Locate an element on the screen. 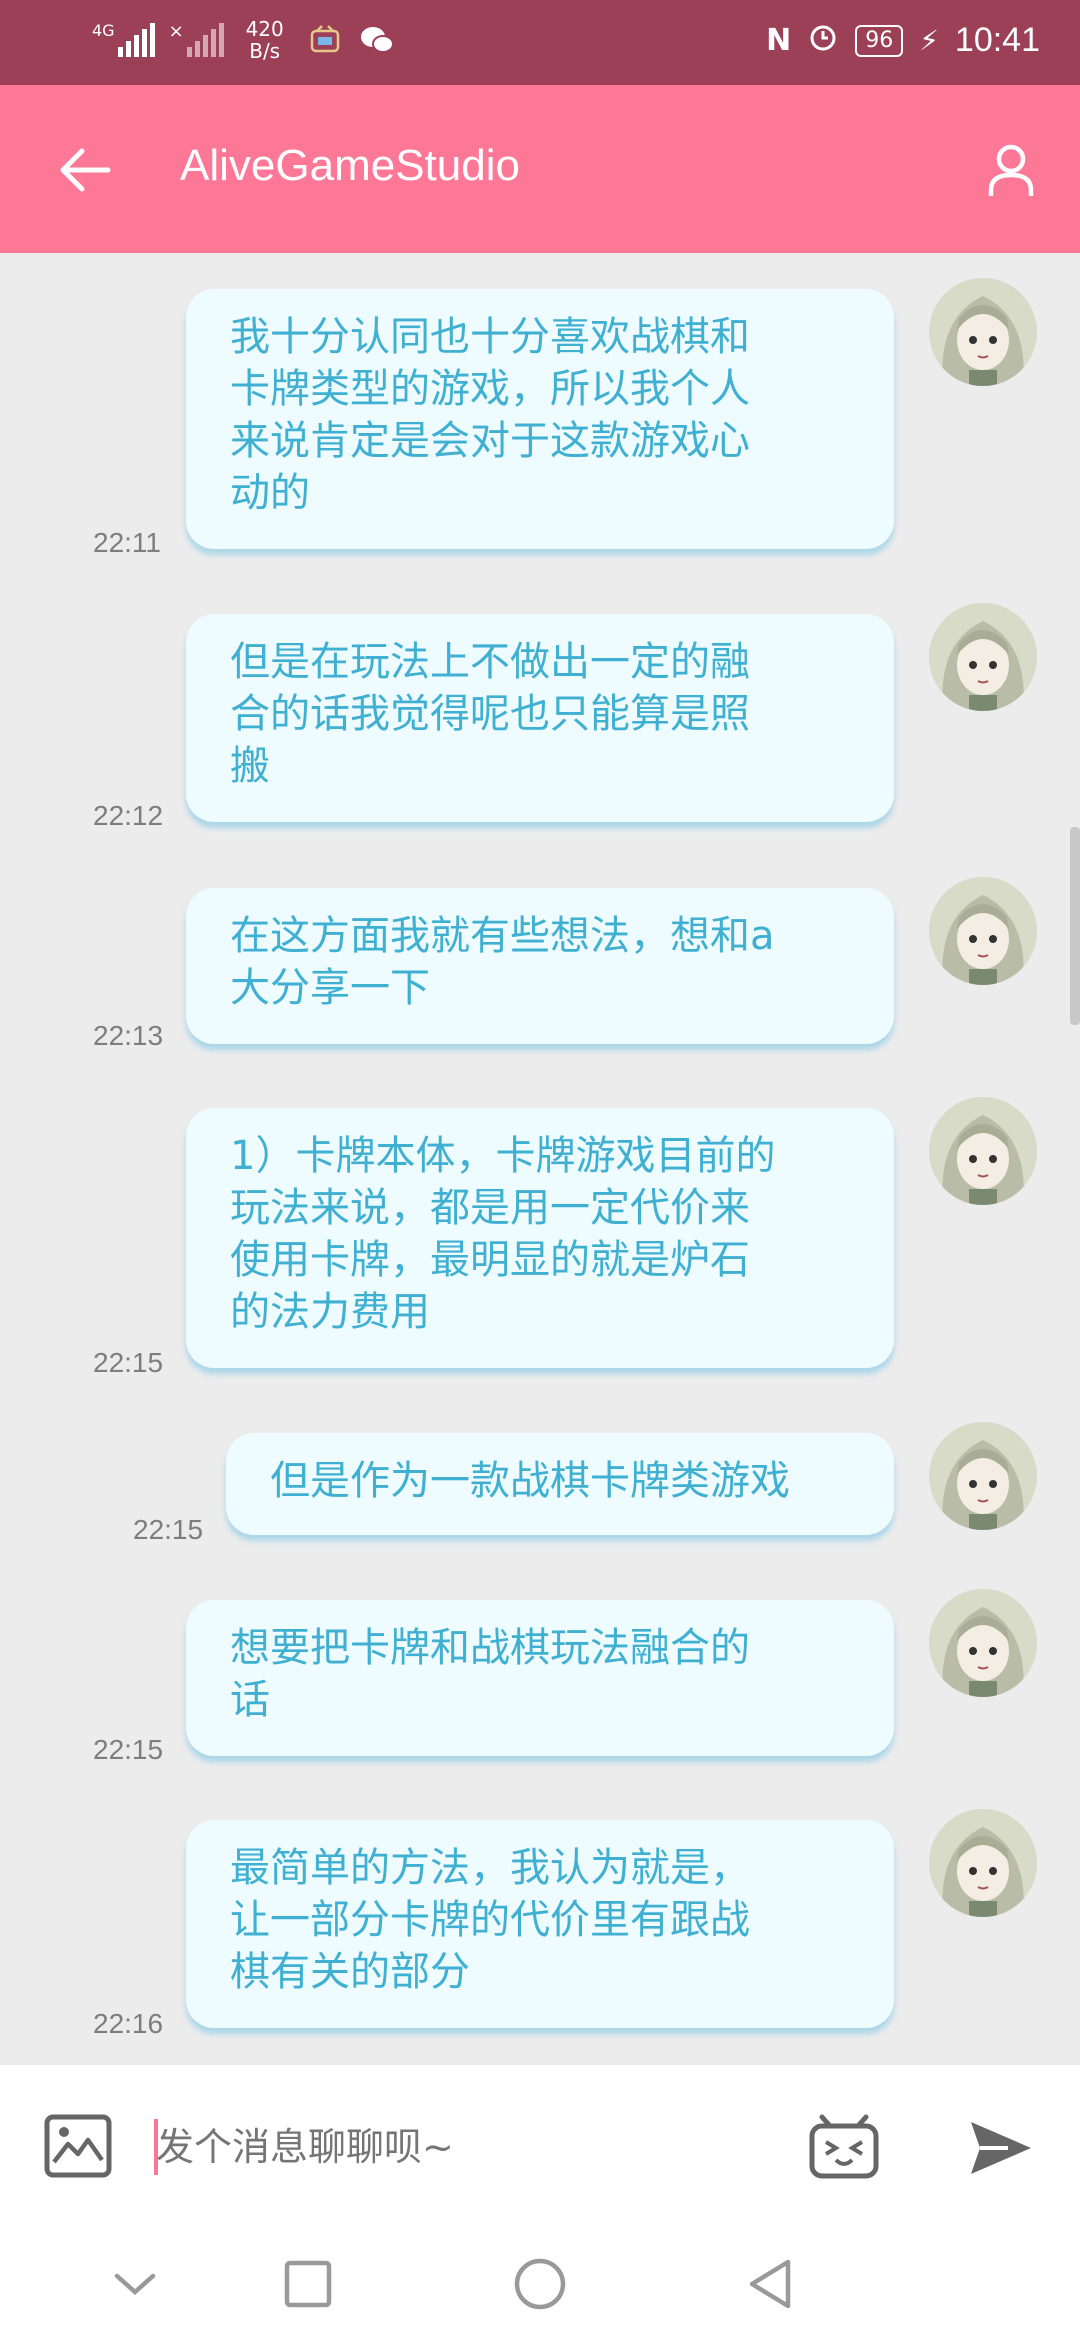 The width and height of the screenshot is (1080, 2340). cellular-signal-icon: 4G is located at coordinates (123, 40).